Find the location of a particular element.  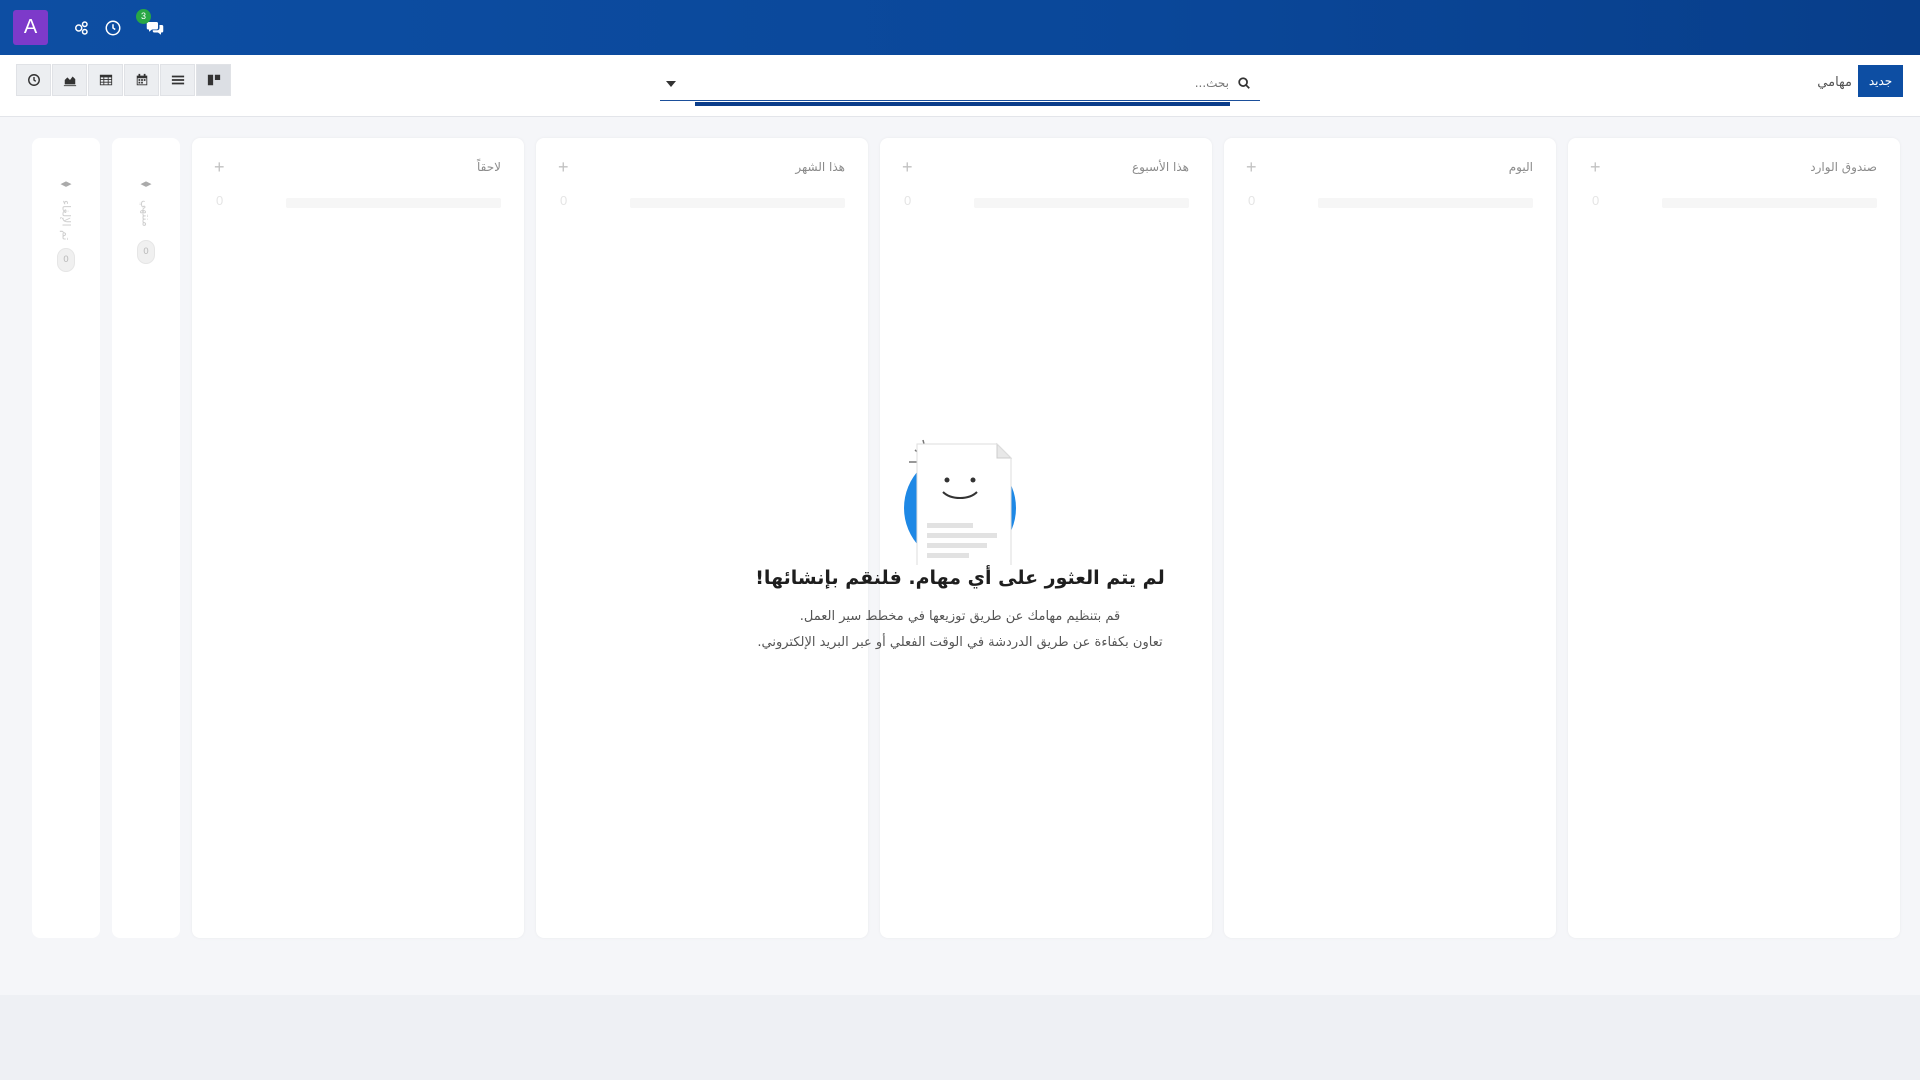

search-progress-bar is located at coordinates (962, 104).